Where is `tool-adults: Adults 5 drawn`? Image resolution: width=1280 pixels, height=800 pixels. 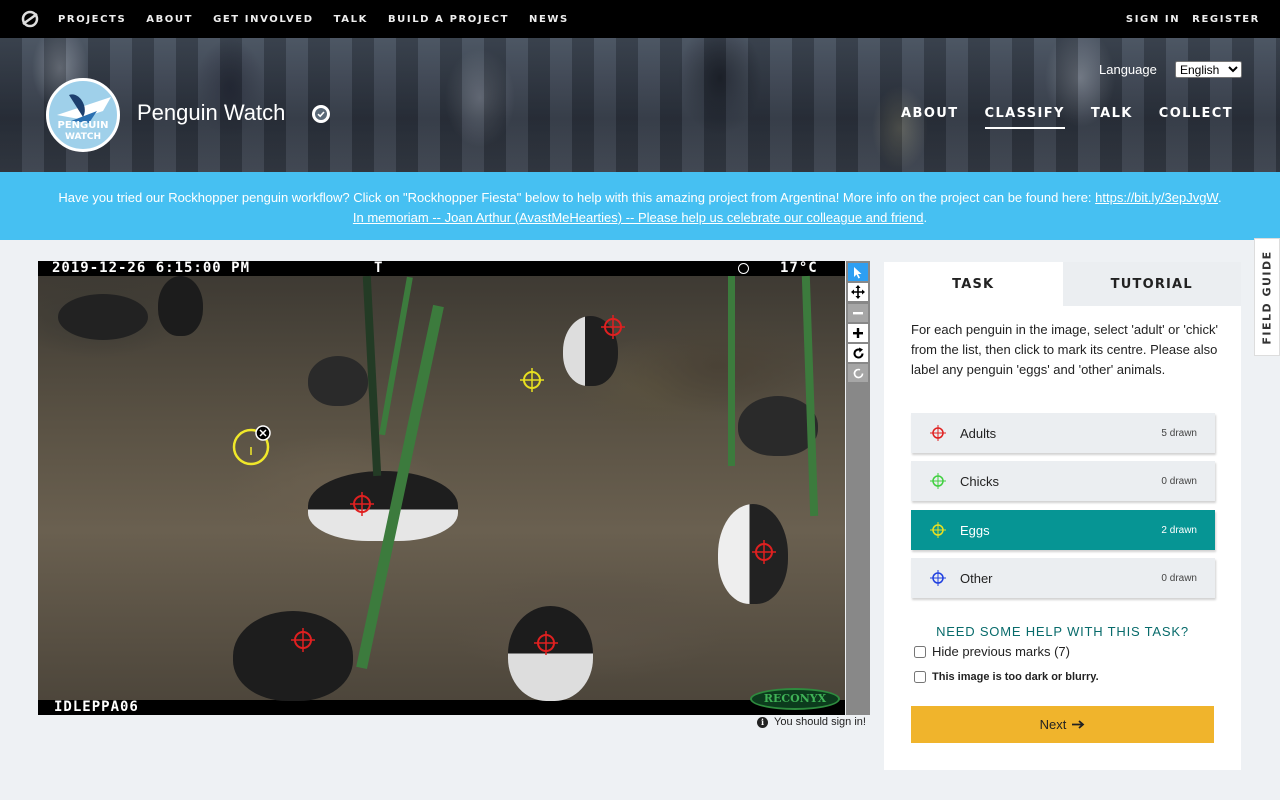 tool-adults: Adults 5 drawn is located at coordinates (1063, 433).